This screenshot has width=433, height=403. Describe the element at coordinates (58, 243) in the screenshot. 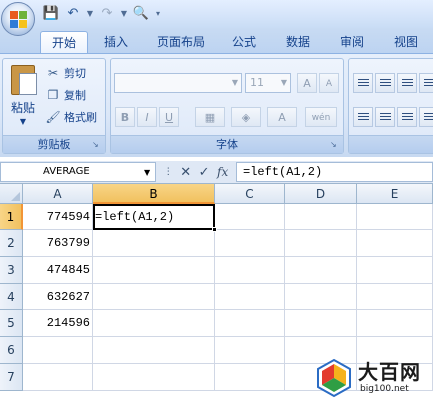

I see `cell-a2: 763799` at that location.